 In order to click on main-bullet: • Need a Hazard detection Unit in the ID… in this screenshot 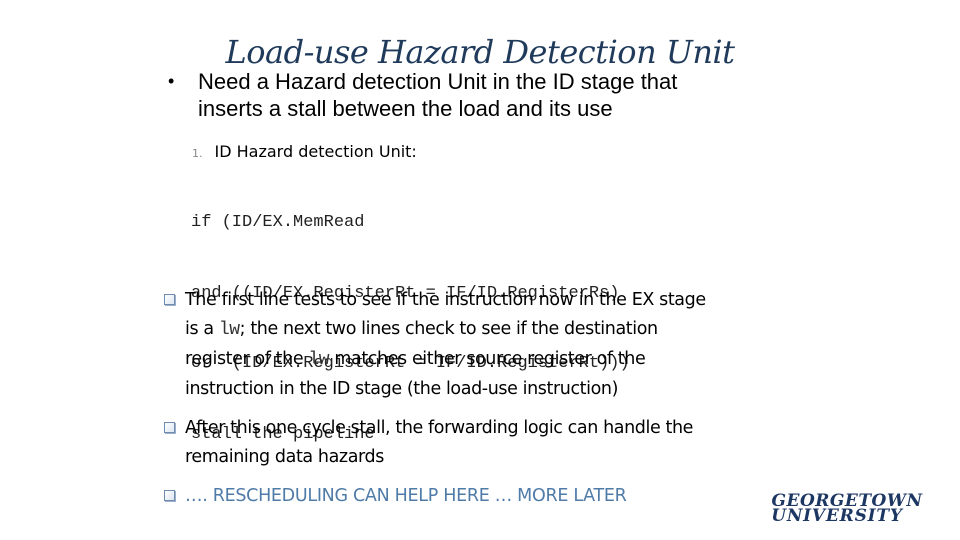, I will do `click(488, 95)`.